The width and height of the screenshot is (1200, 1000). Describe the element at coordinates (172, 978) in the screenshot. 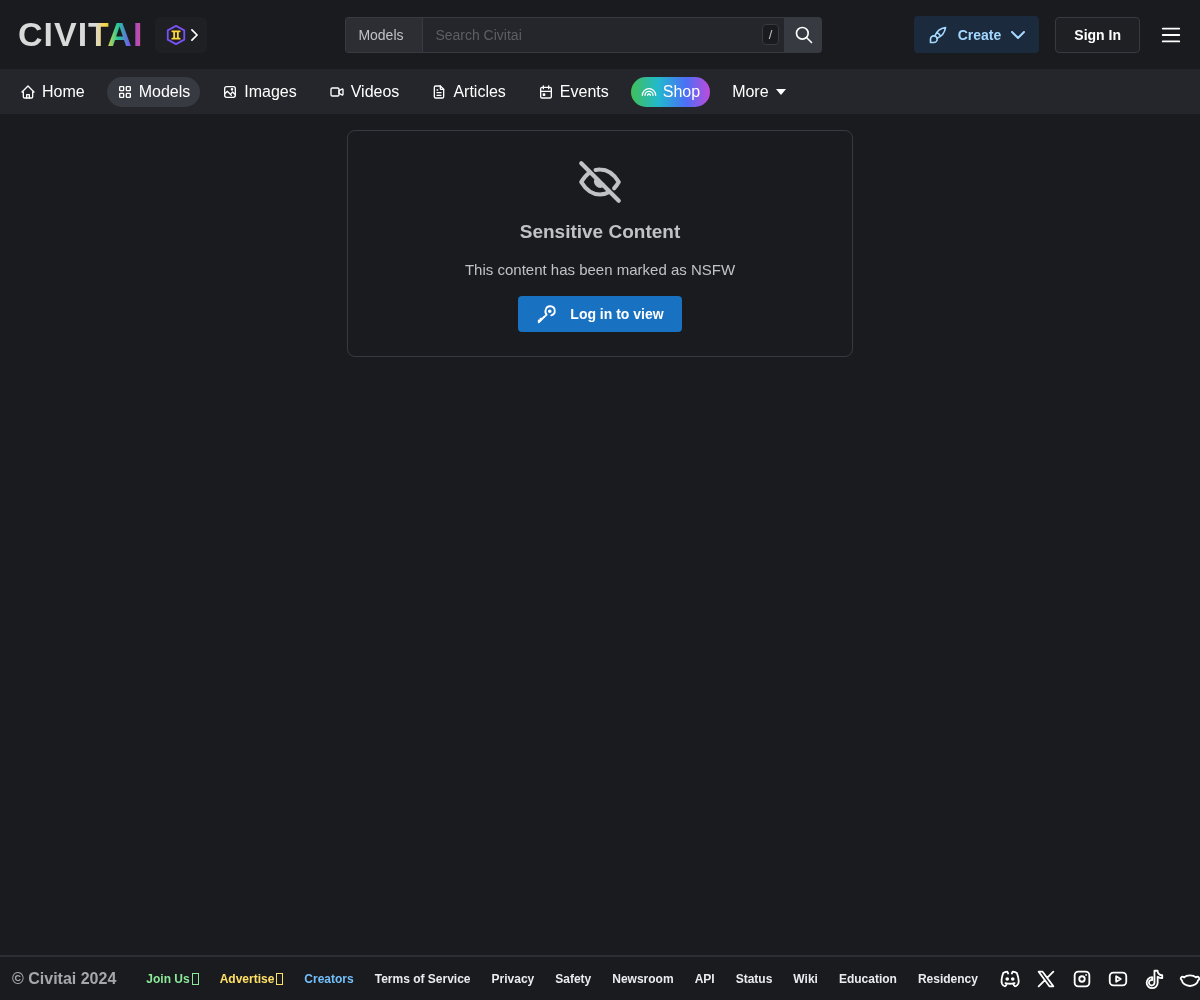

I see `footer-link: Join Us` at that location.